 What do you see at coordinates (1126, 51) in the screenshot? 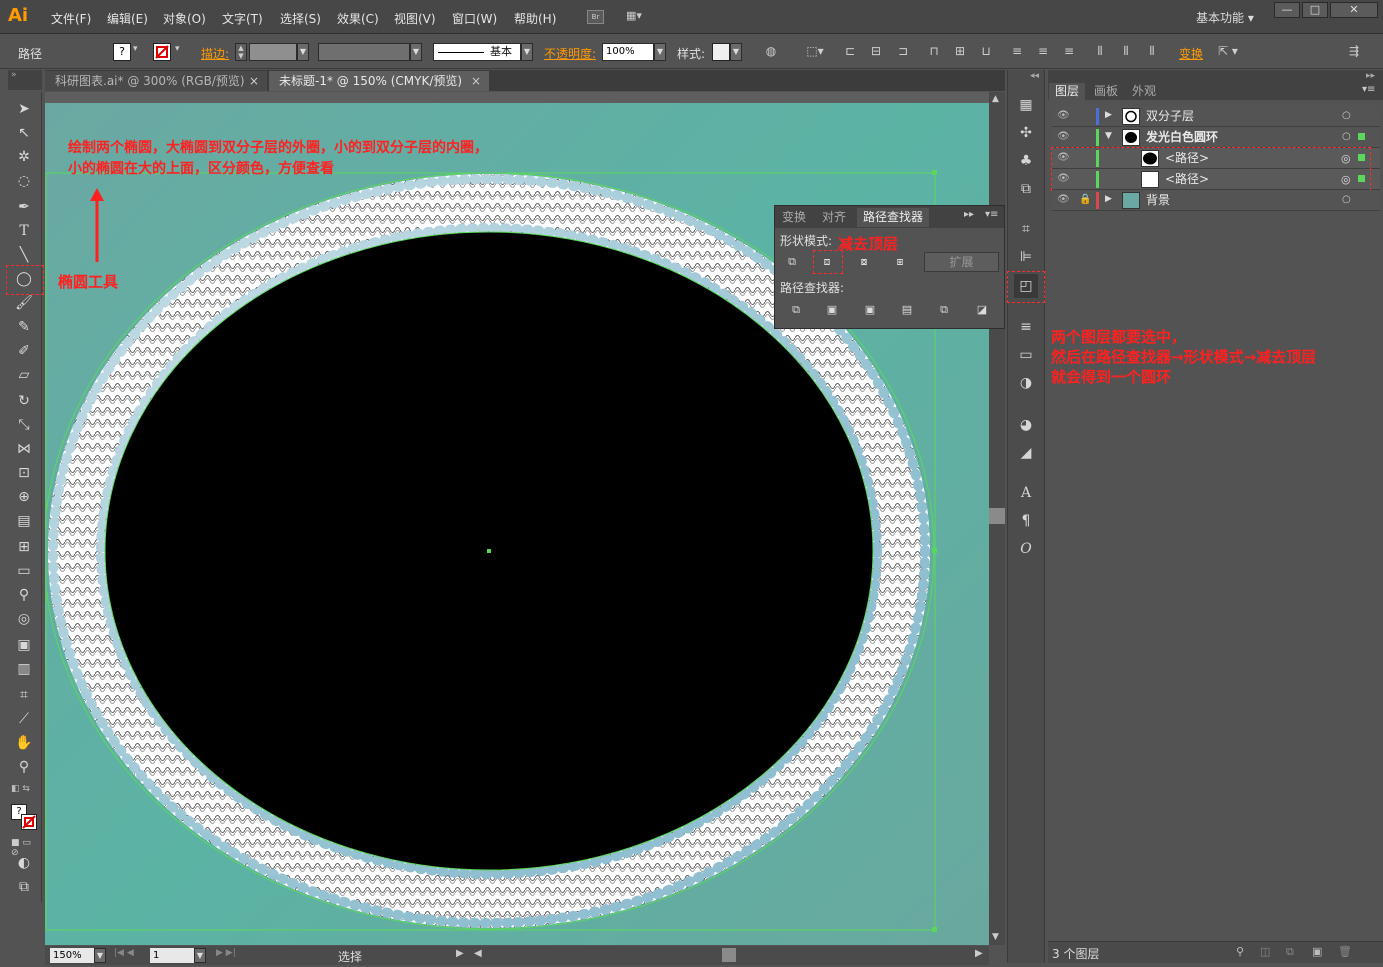
I see `distribute-center-h-icon: ⦀` at bounding box center [1126, 51].